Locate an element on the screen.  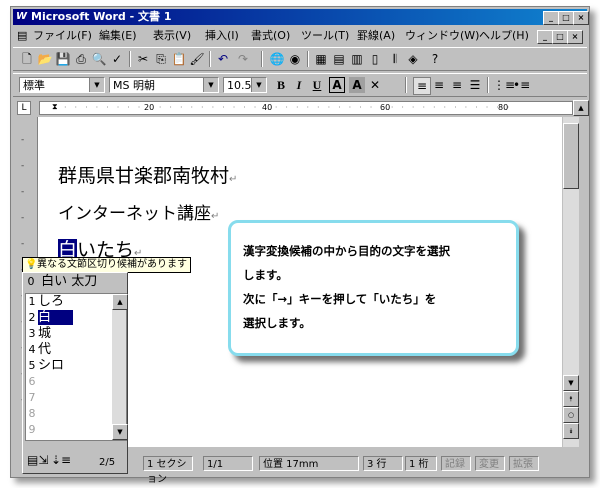
status-line: 3 行 is located at coordinates (383, 463).